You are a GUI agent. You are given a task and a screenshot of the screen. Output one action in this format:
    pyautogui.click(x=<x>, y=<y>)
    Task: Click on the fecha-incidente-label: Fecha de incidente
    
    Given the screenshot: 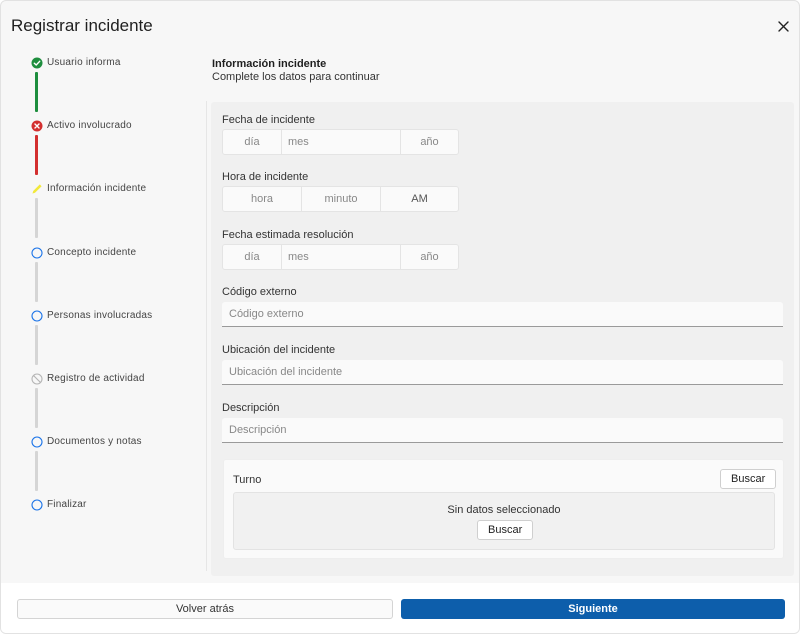 What is the action you would take?
    pyautogui.click(x=268, y=120)
    